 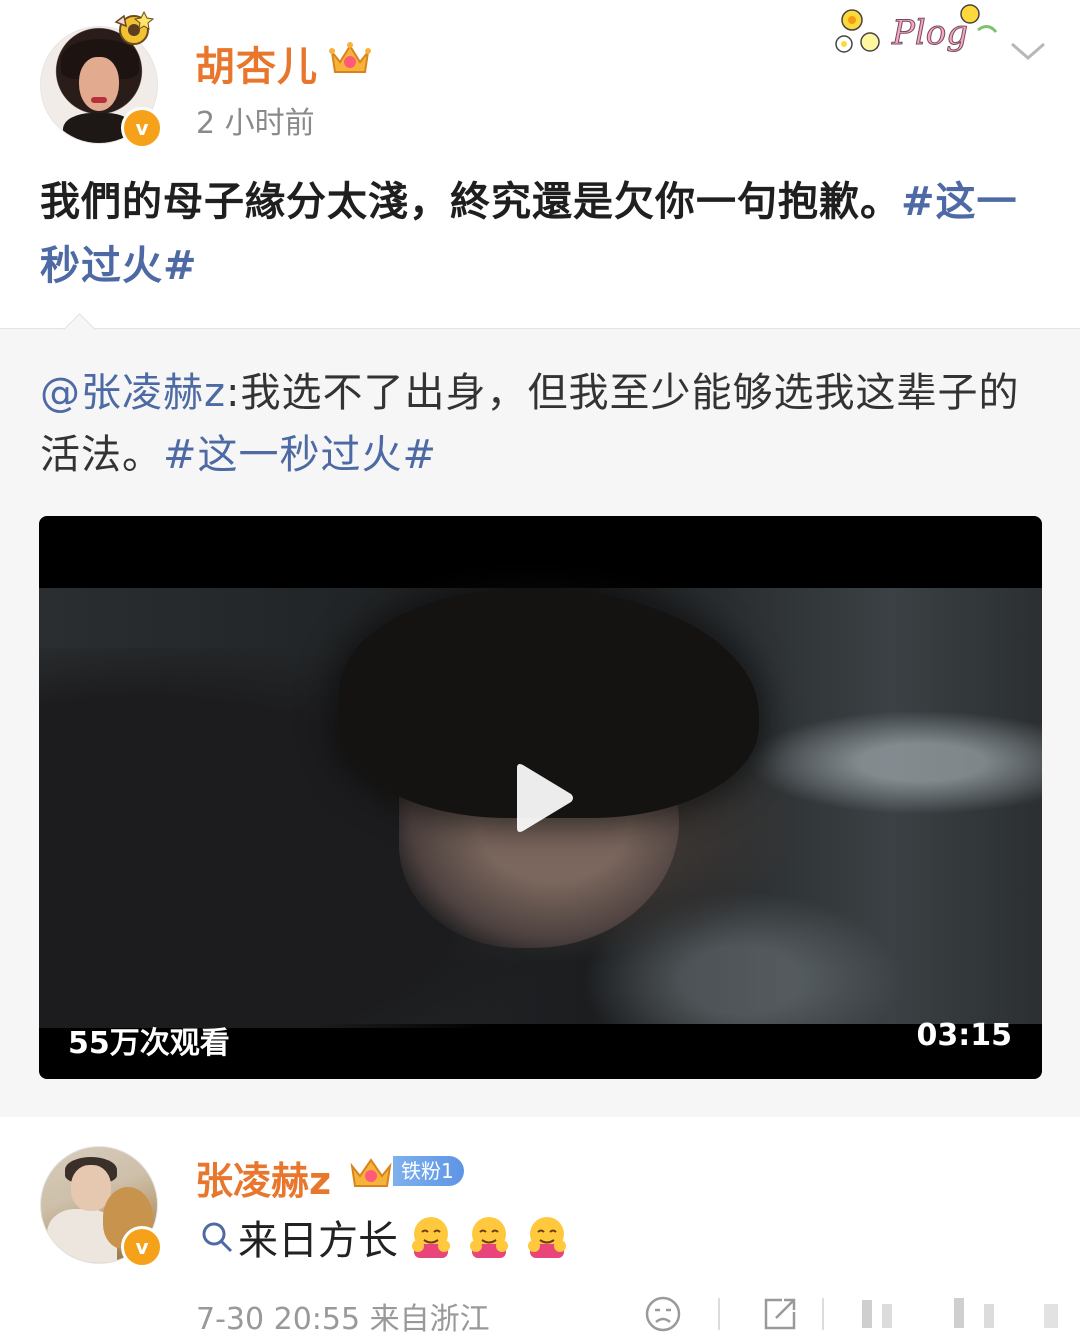 What do you see at coordinates (963, 1314) in the screenshot?
I see `like-icon` at bounding box center [963, 1314].